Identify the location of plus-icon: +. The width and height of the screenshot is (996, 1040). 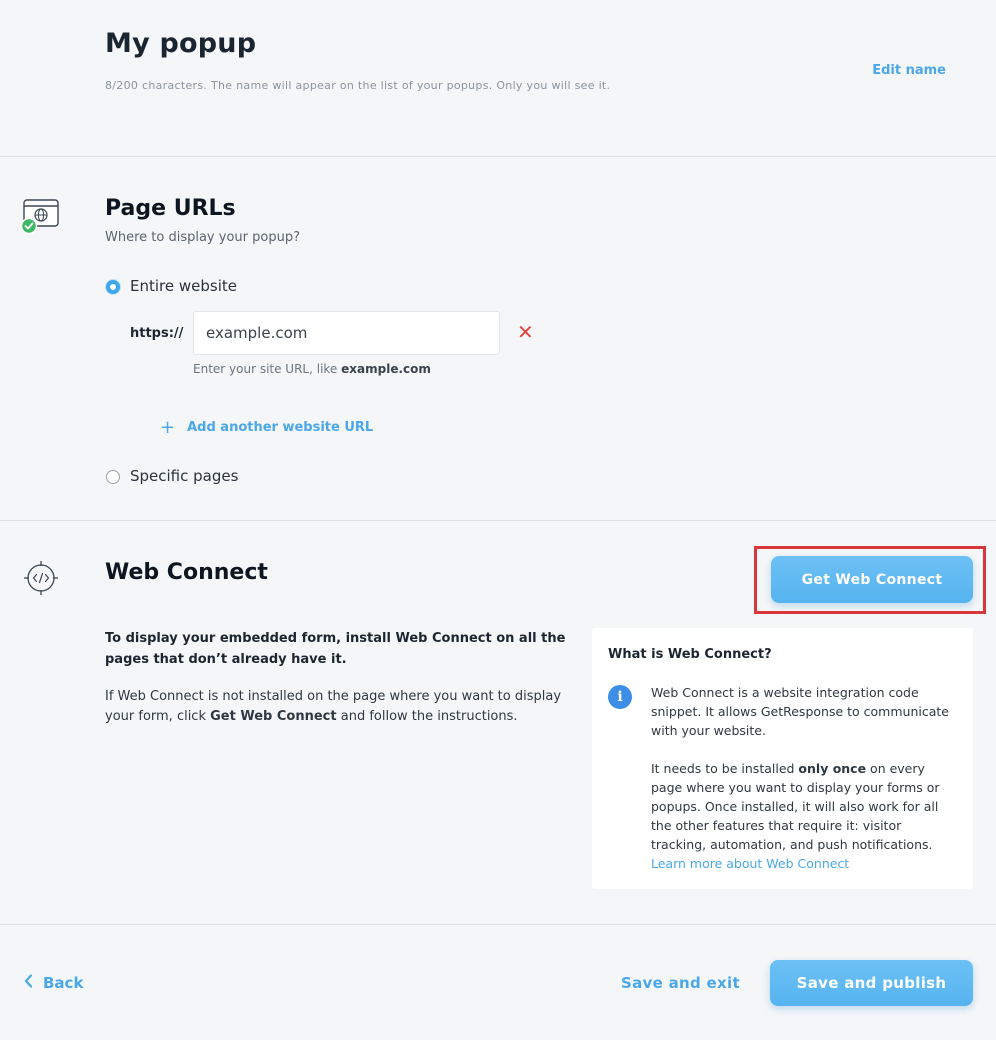
(168, 427).